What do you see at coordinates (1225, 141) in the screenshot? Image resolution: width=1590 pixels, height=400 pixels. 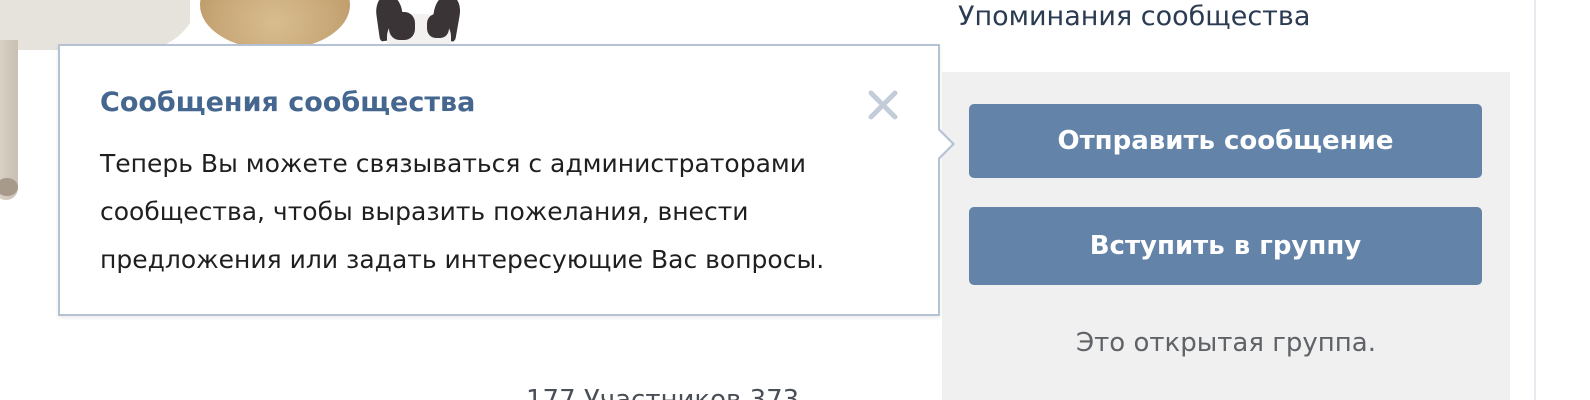 I see `send-message-button: Отправить сообщение` at bounding box center [1225, 141].